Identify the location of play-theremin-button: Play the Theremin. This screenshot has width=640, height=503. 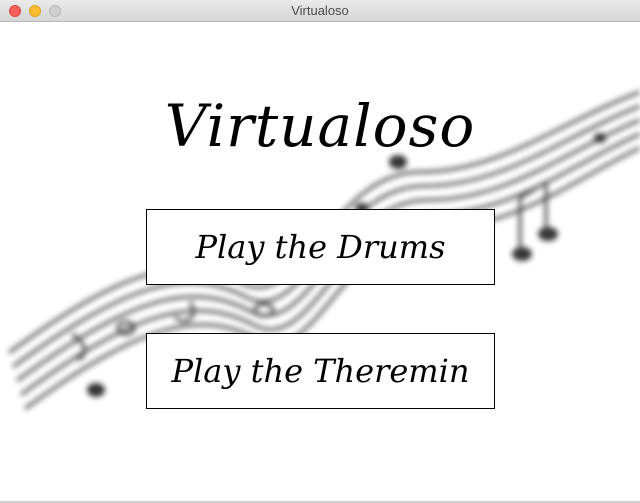
(320, 371).